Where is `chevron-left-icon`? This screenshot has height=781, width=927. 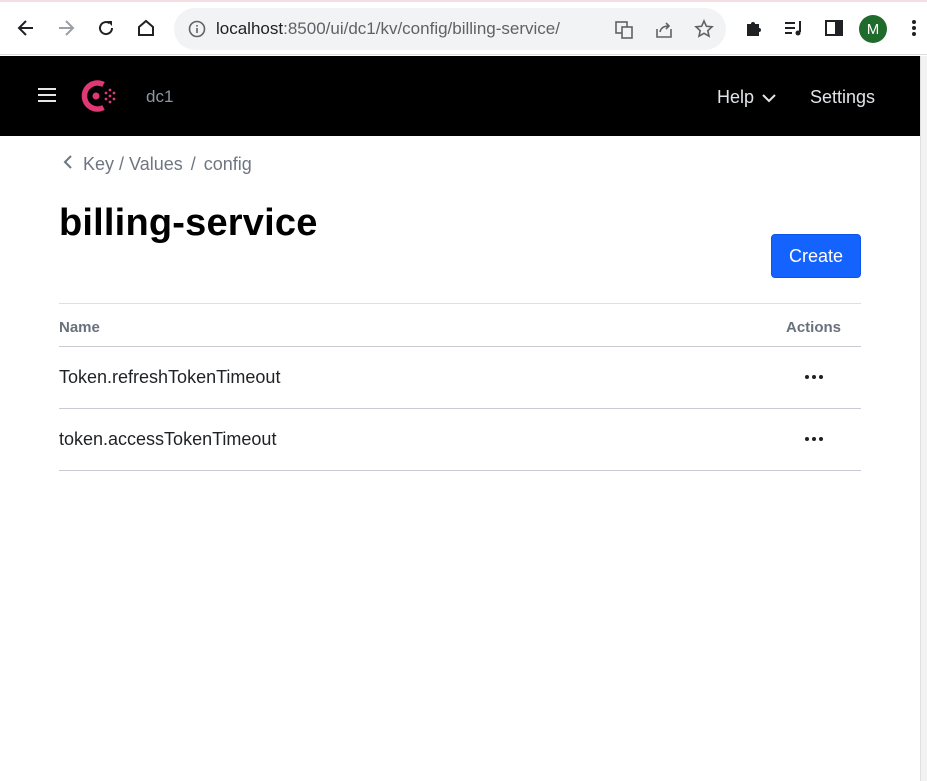 chevron-left-icon is located at coordinates (68, 164).